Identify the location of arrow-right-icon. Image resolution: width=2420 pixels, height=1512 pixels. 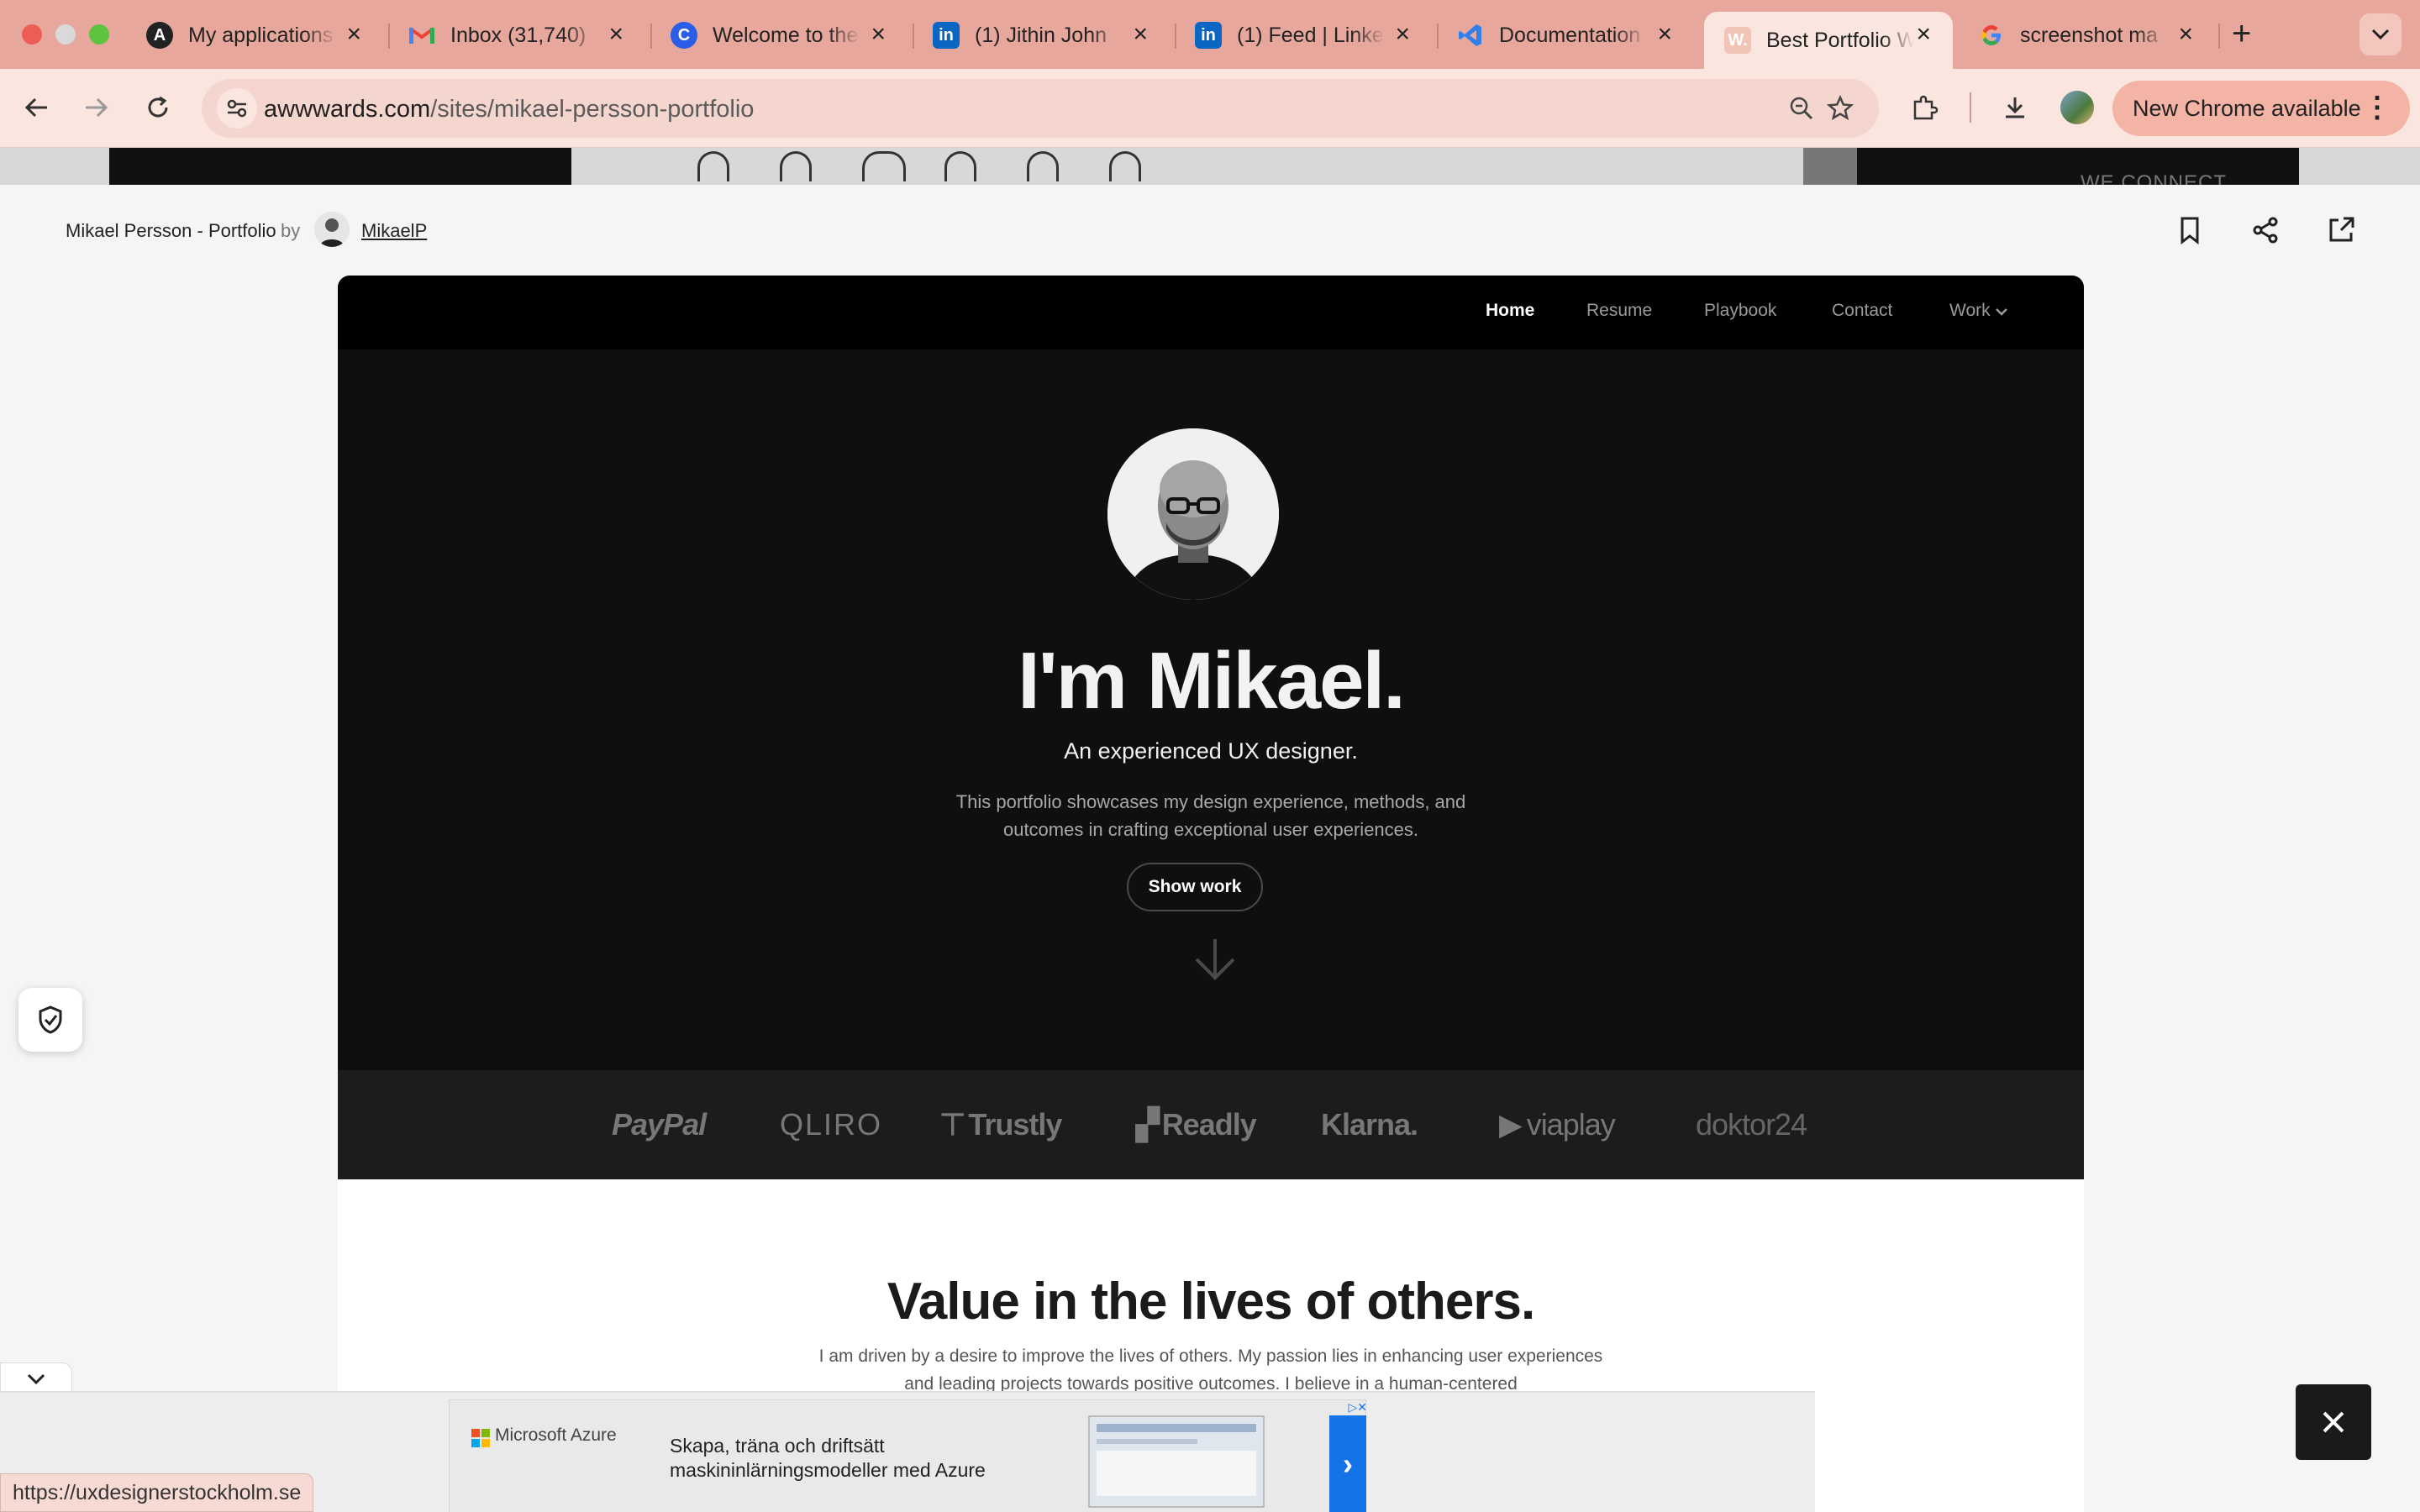
(97, 107).